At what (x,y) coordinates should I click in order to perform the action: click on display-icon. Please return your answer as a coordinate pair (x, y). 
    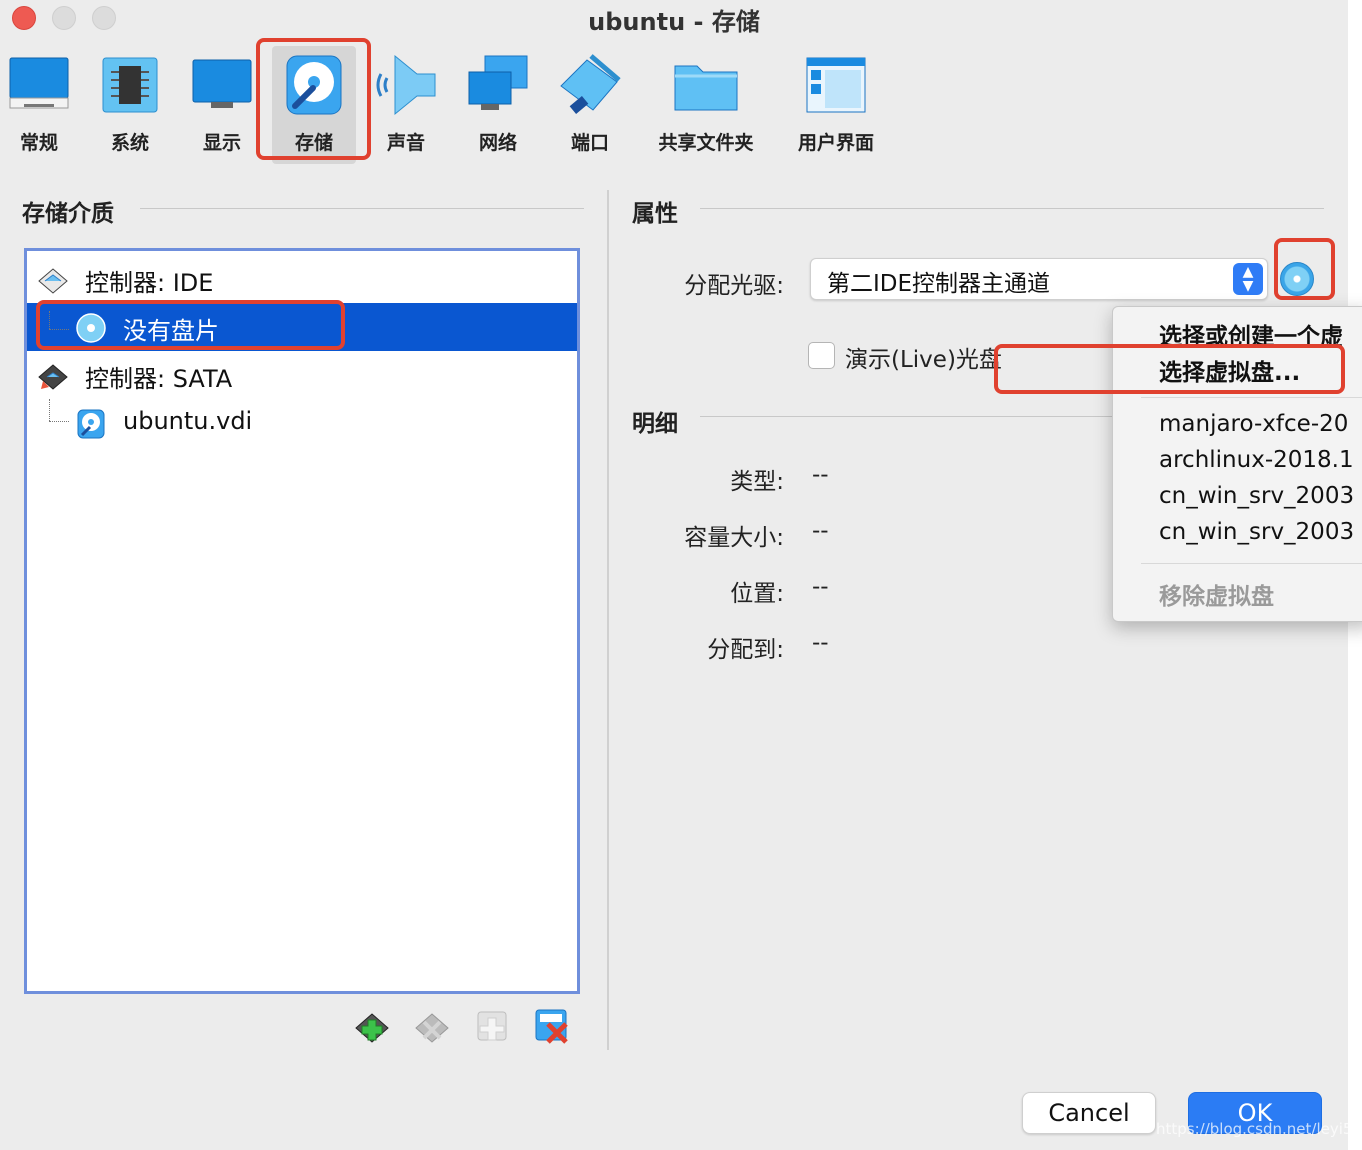
    Looking at the image, I should click on (222, 83).